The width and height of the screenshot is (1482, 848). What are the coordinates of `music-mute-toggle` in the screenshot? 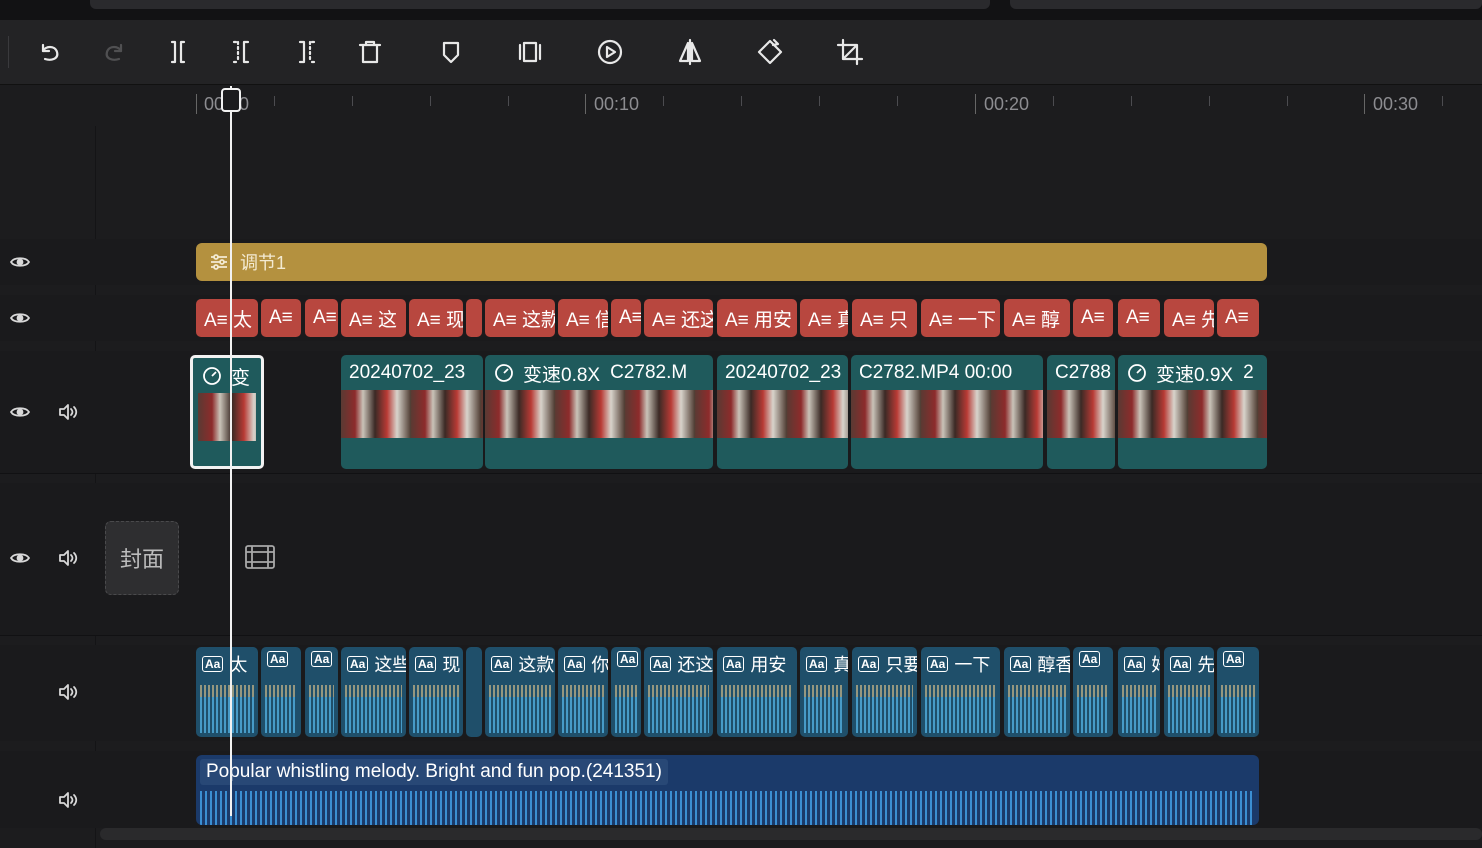 It's located at (68, 800).